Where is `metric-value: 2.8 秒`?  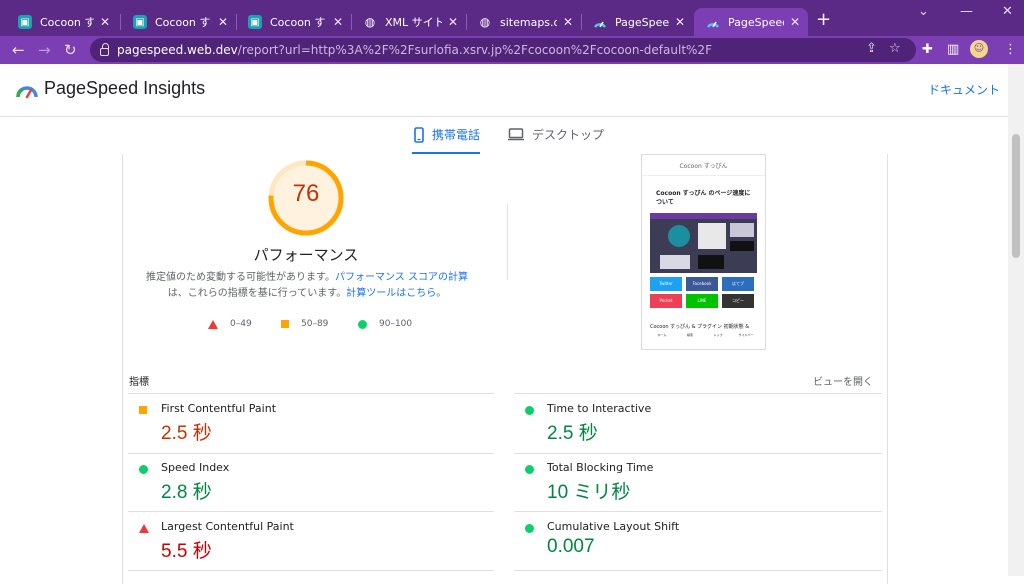 metric-value: 2.8 秒 is located at coordinates (186, 492).